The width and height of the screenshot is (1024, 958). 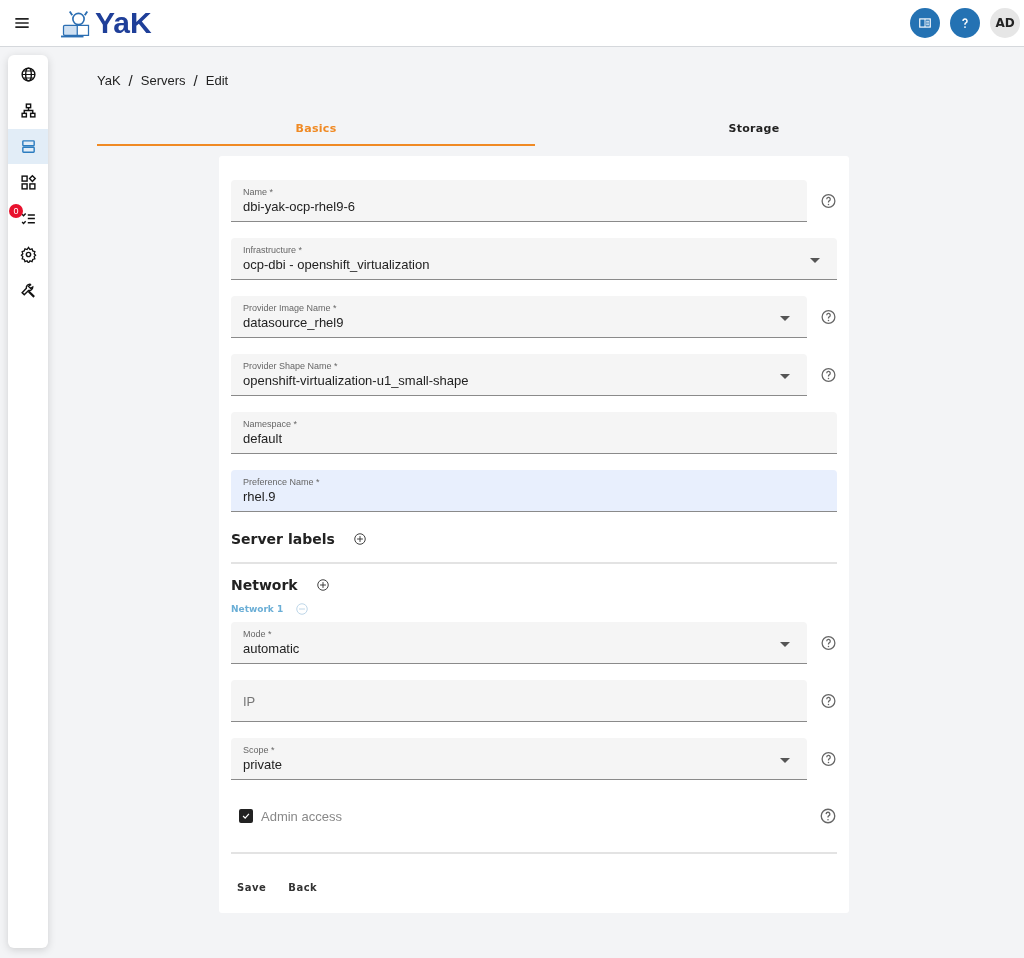 What do you see at coordinates (299, 207) in the screenshot?
I see `field-value: dbi-yak-ocp-rhel9-6` at bounding box center [299, 207].